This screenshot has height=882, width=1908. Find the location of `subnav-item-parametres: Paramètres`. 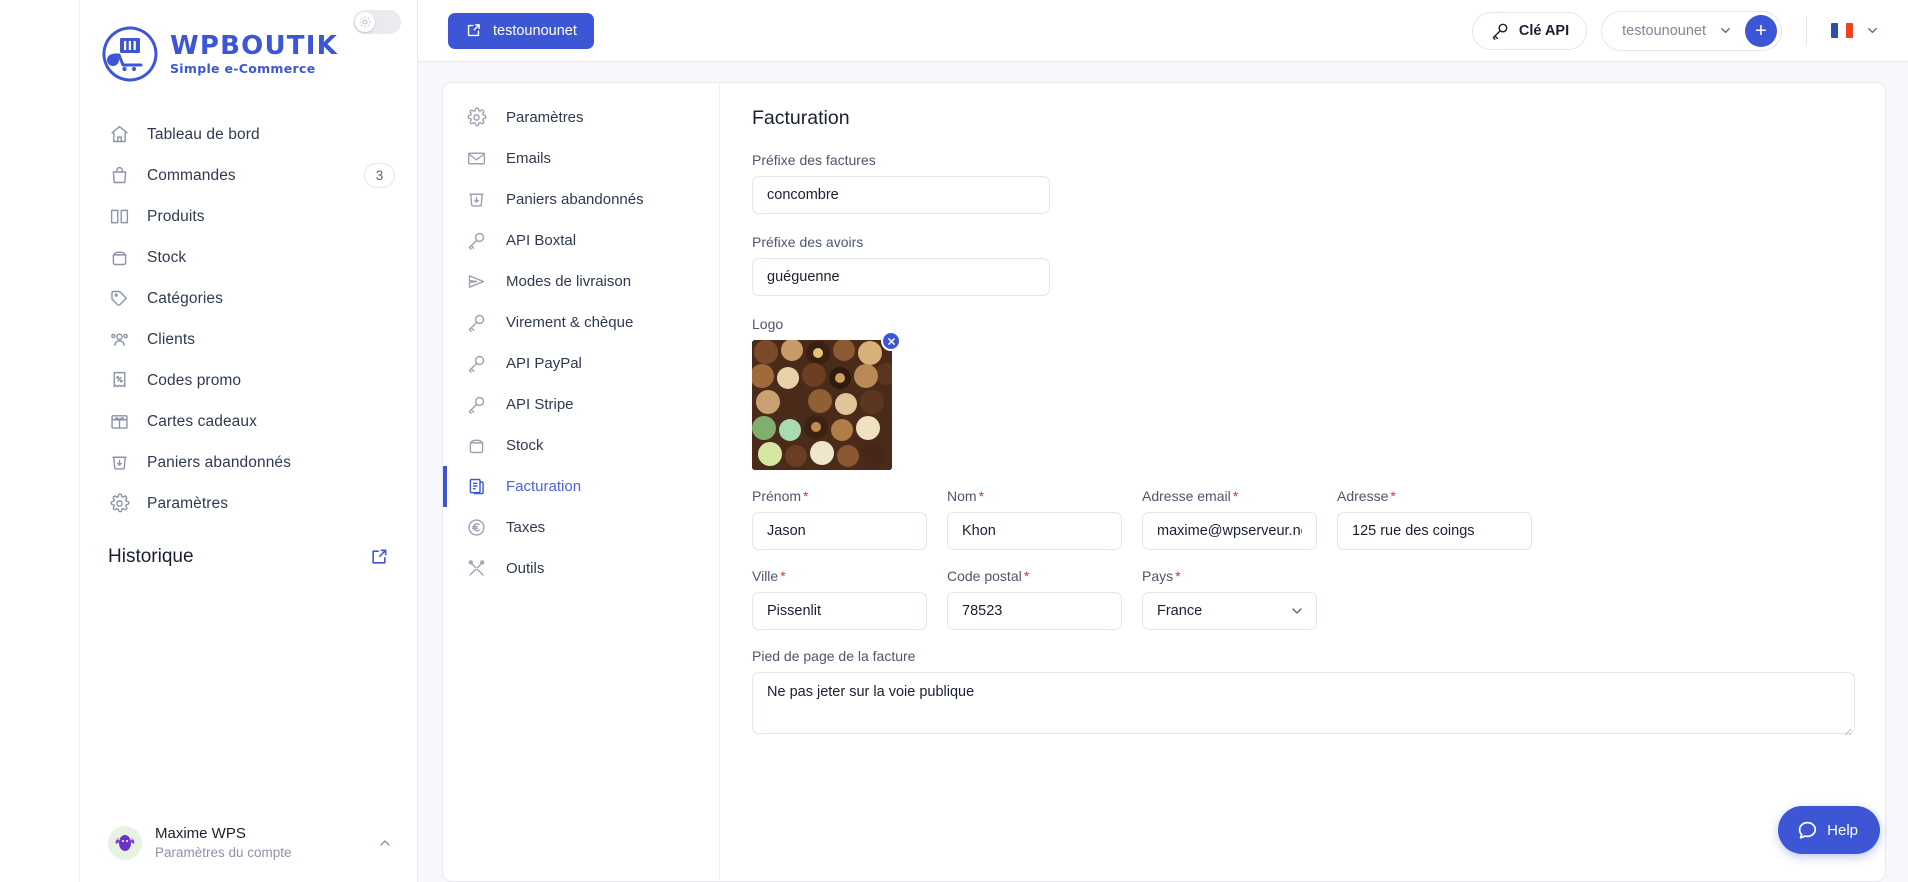

subnav-item-parametres: Paramètres is located at coordinates (581, 117).